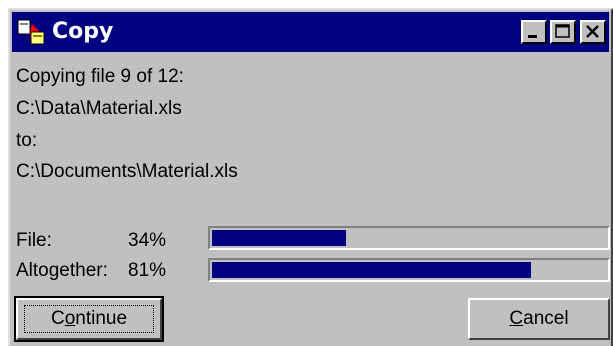  Describe the element at coordinates (83, 31) in the screenshot. I see `window-title: Copy` at that location.